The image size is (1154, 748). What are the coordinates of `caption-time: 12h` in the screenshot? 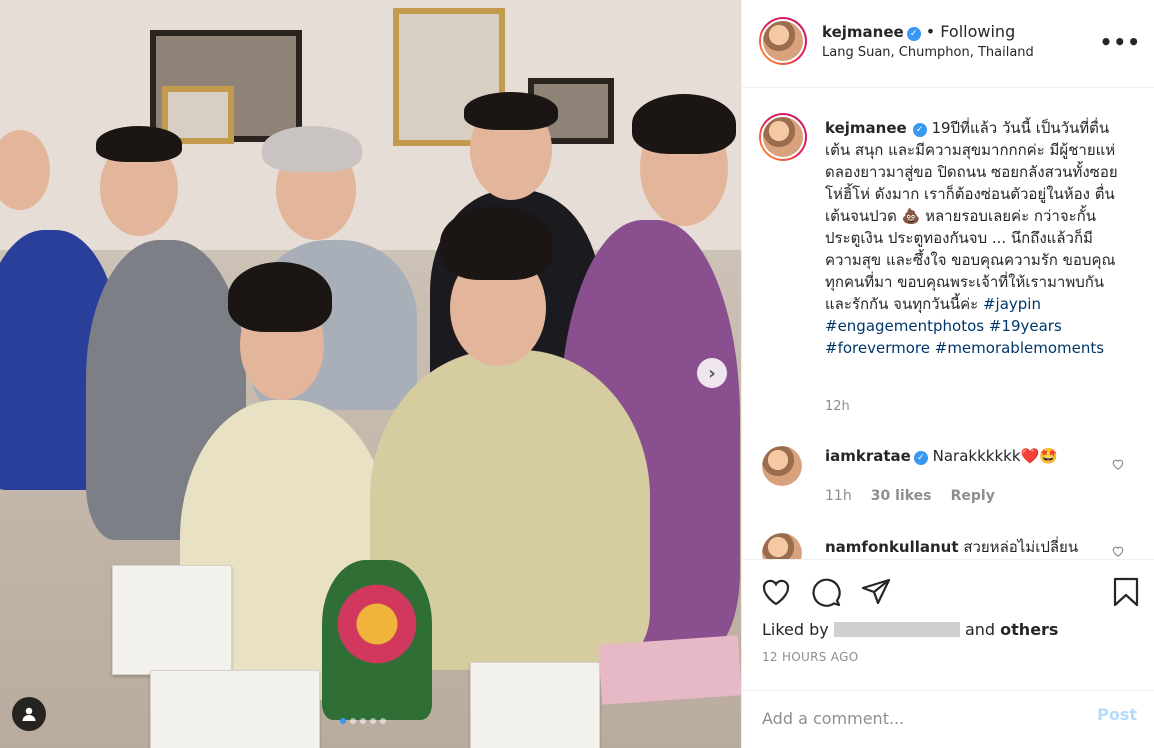 It's located at (837, 406).